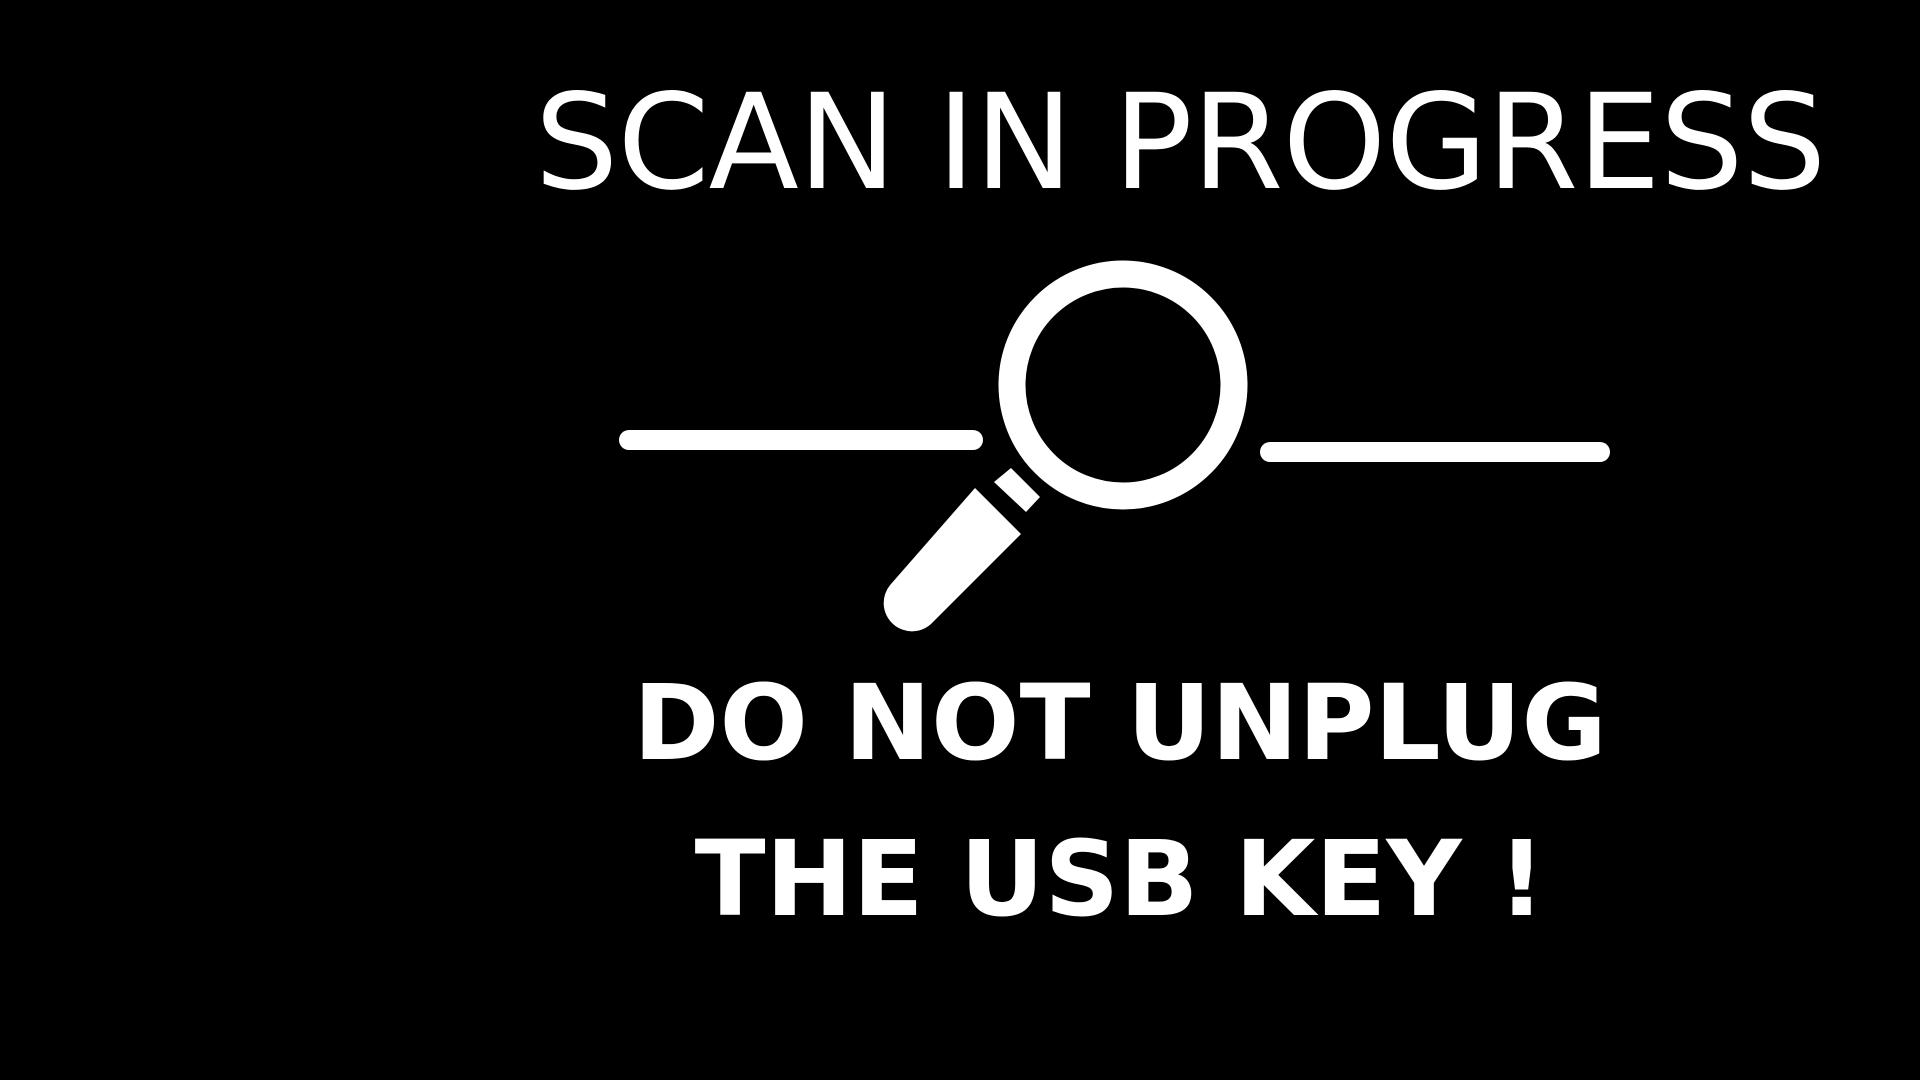  Describe the element at coordinates (1120, 723) in the screenshot. I see `warning-line-1: DO NOT UNPLUG` at that location.